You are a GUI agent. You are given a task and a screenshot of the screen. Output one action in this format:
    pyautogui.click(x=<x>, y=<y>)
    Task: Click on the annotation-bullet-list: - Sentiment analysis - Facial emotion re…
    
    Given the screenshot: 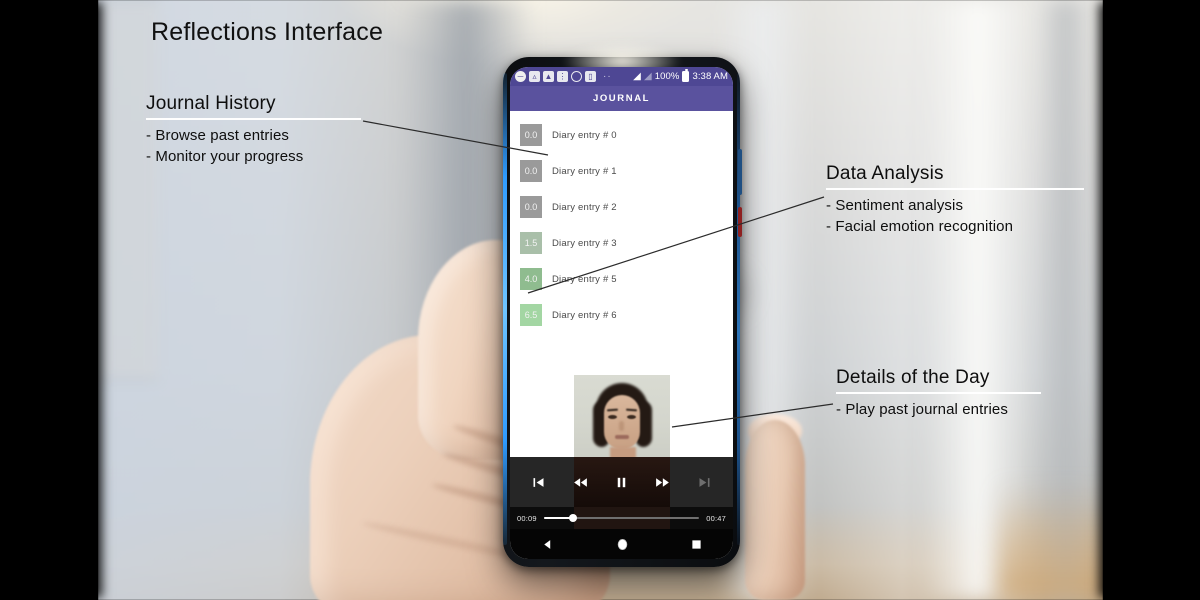 What is the action you would take?
    pyautogui.click(x=955, y=216)
    